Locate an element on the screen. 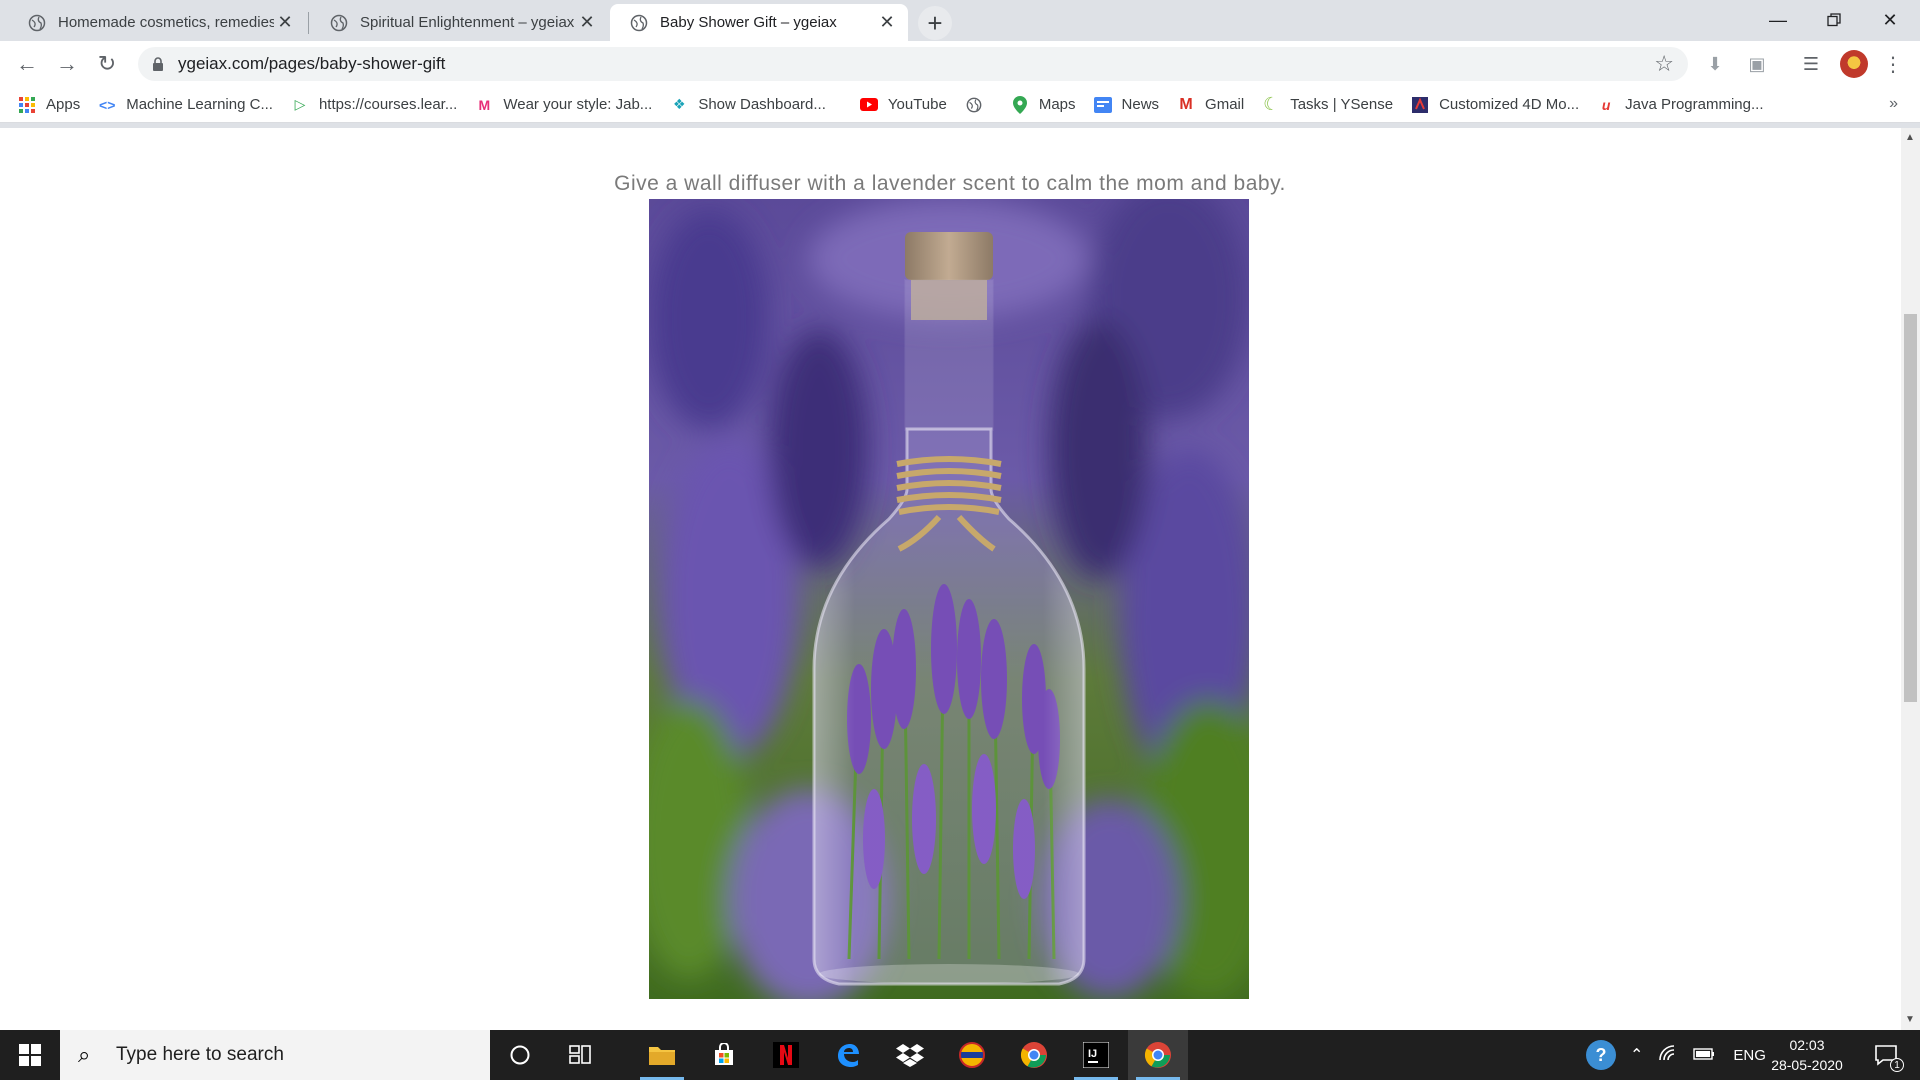  task-view-icon is located at coordinates (580, 1055).